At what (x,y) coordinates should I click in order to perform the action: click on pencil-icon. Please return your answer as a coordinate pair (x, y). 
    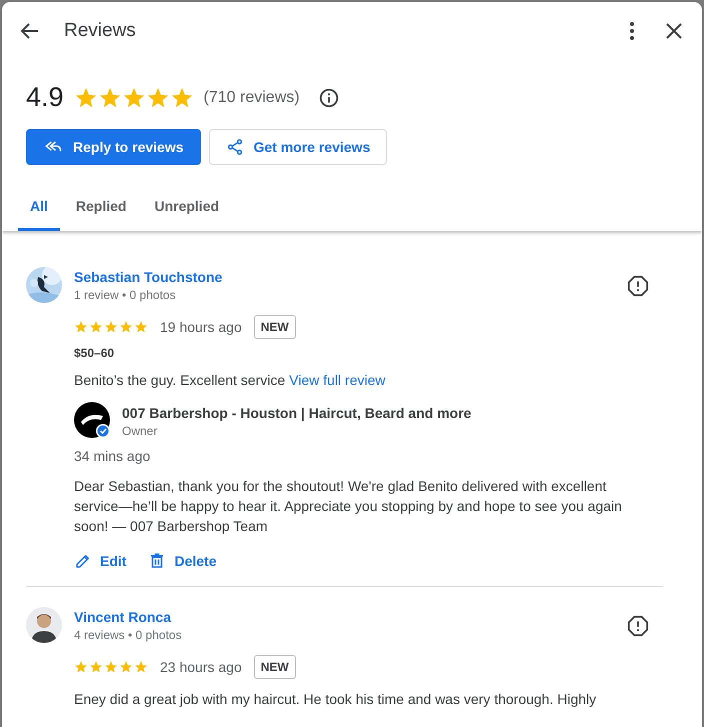
    Looking at the image, I should click on (83, 561).